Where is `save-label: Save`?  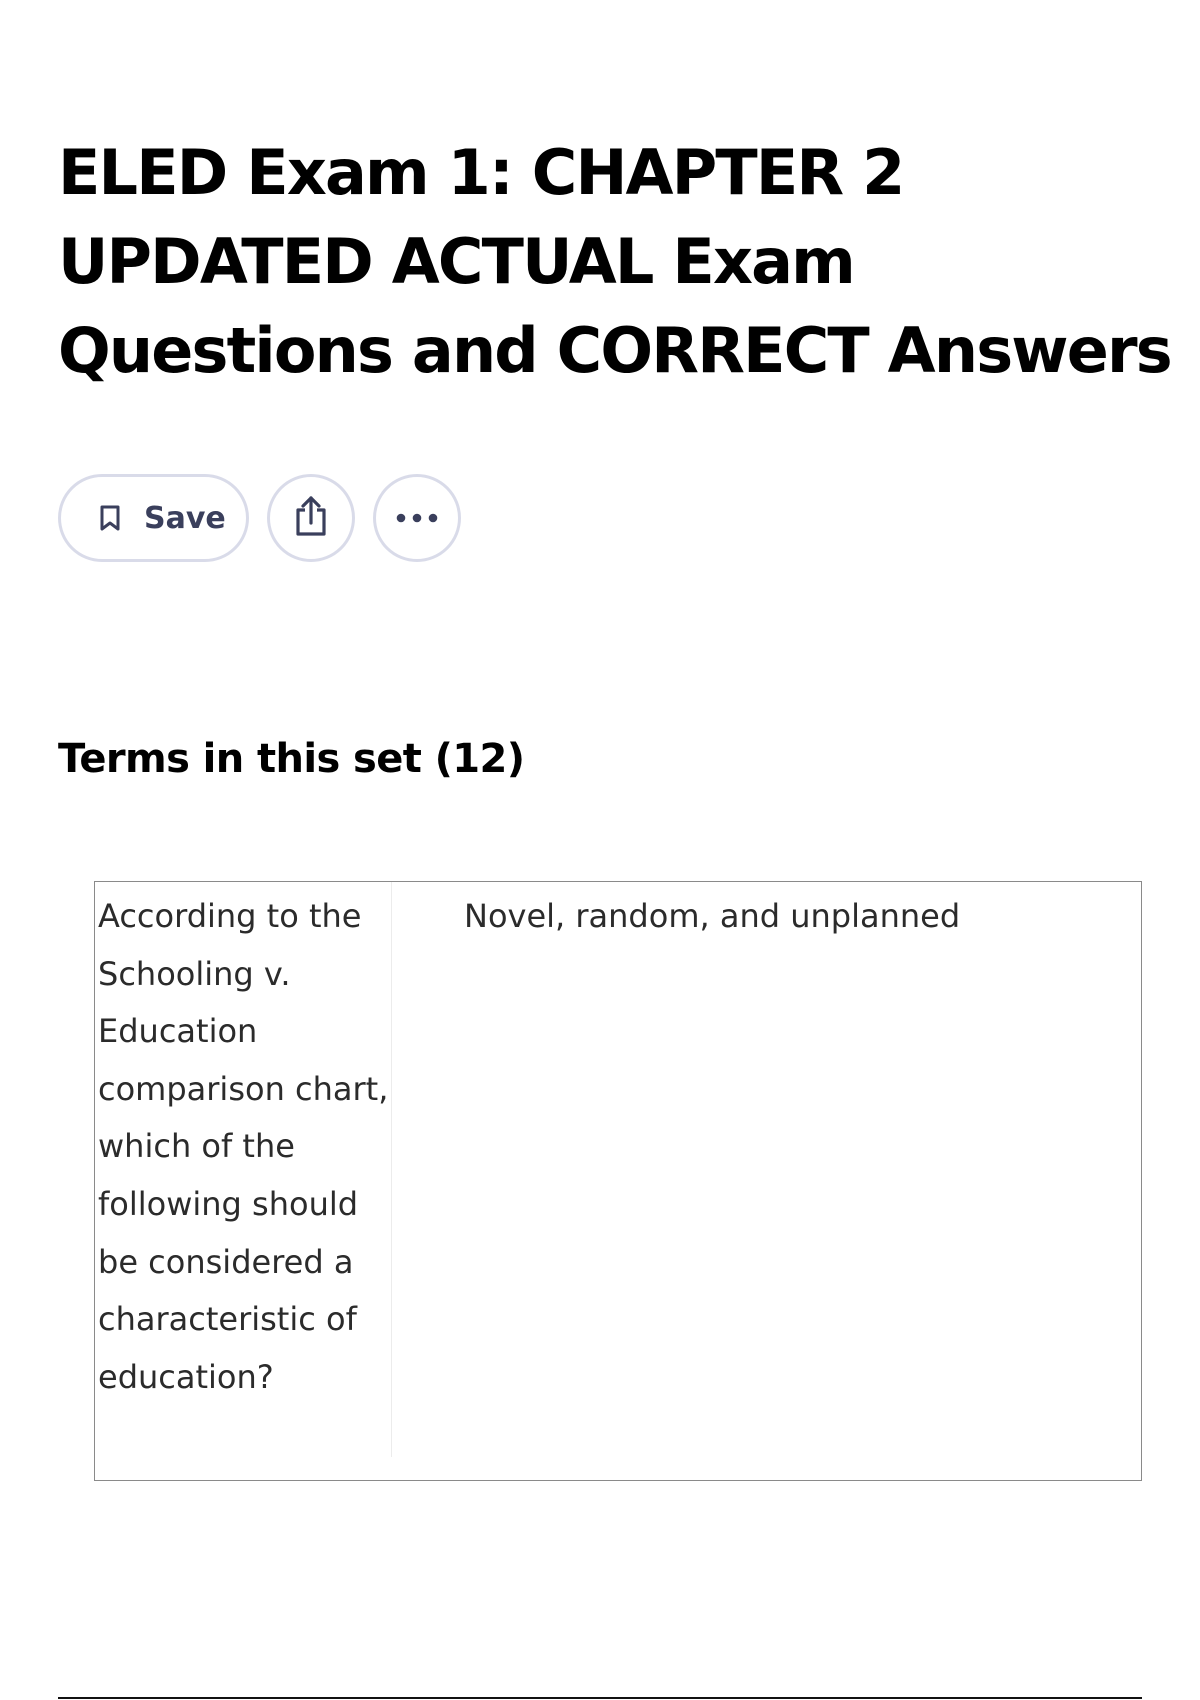
save-label: Save is located at coordinates (185, 518).